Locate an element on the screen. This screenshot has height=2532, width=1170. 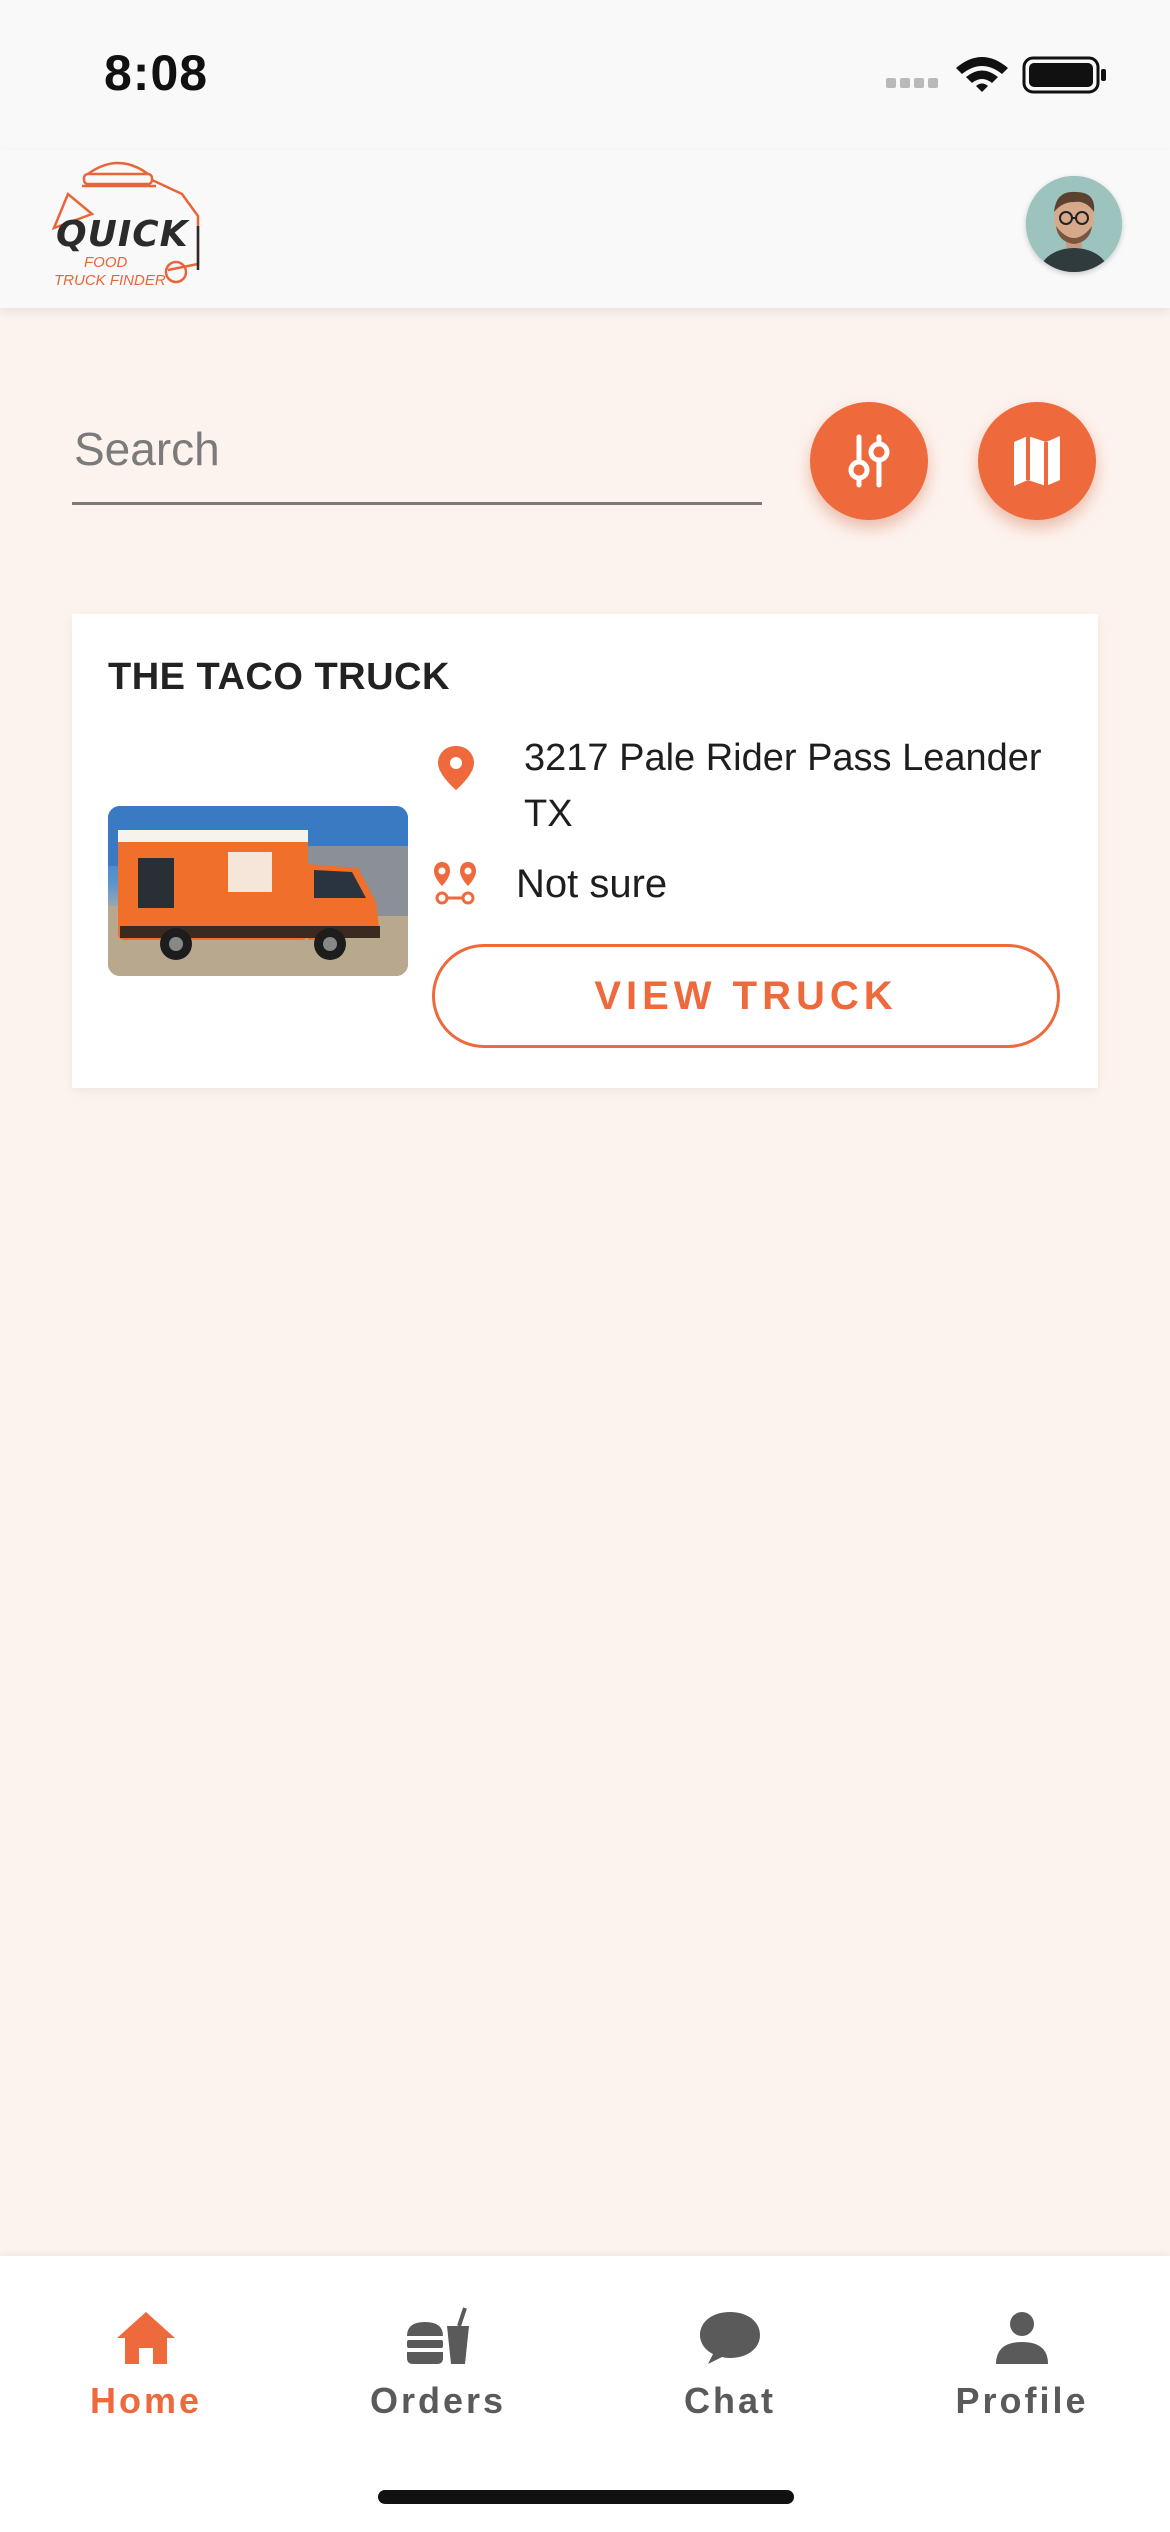
logo-wordmark: QUICK is located at coordinates (122, 234).